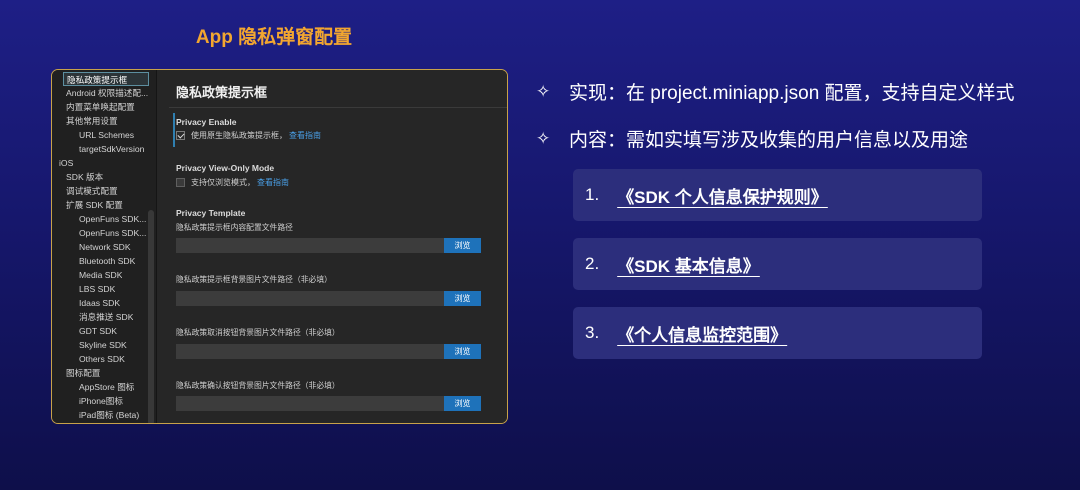  Describe the element at coordinates (769, 140) in the screenshot. I see `bullet-content-text: 内容：需如实填写涉及收集的用户信息以及用途` at that location.